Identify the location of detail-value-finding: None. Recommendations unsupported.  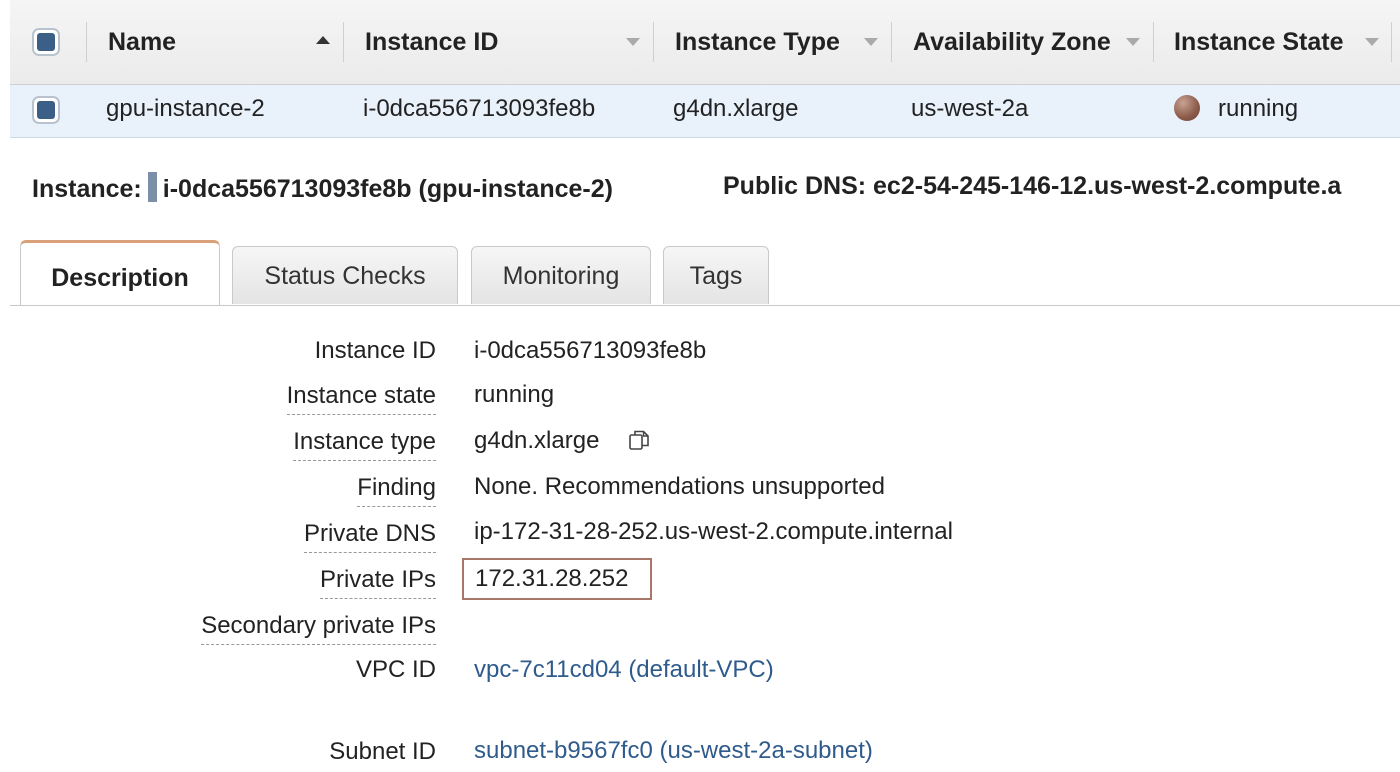
(679, 486).